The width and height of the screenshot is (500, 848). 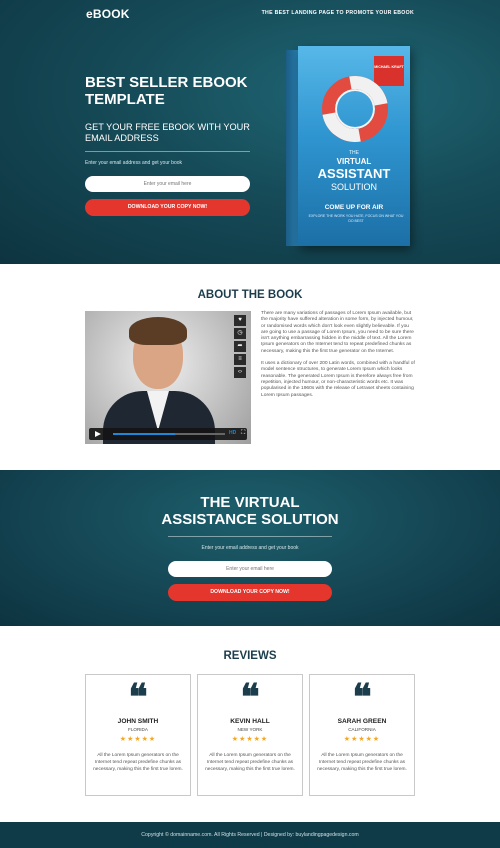 I want to click on more-icon: ≡, so click(x=240, y=359).